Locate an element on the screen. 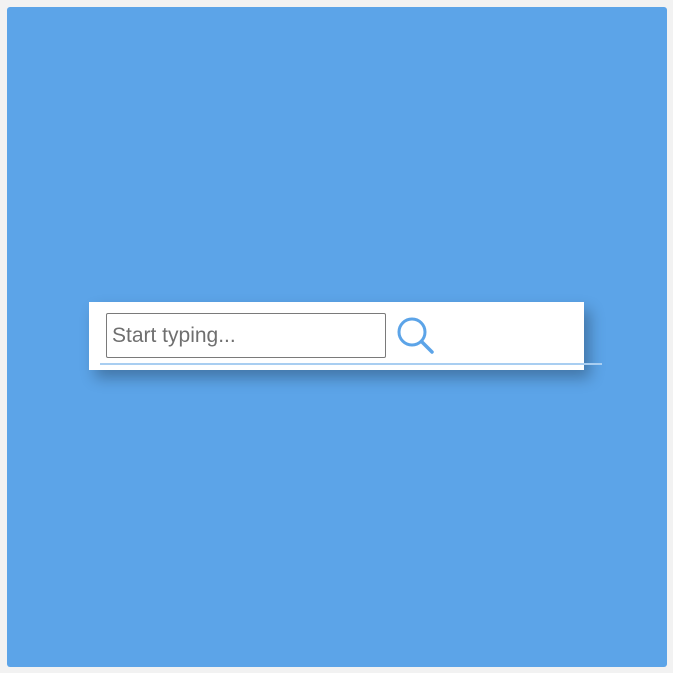  search-underline is located at coordinates (351, 364).